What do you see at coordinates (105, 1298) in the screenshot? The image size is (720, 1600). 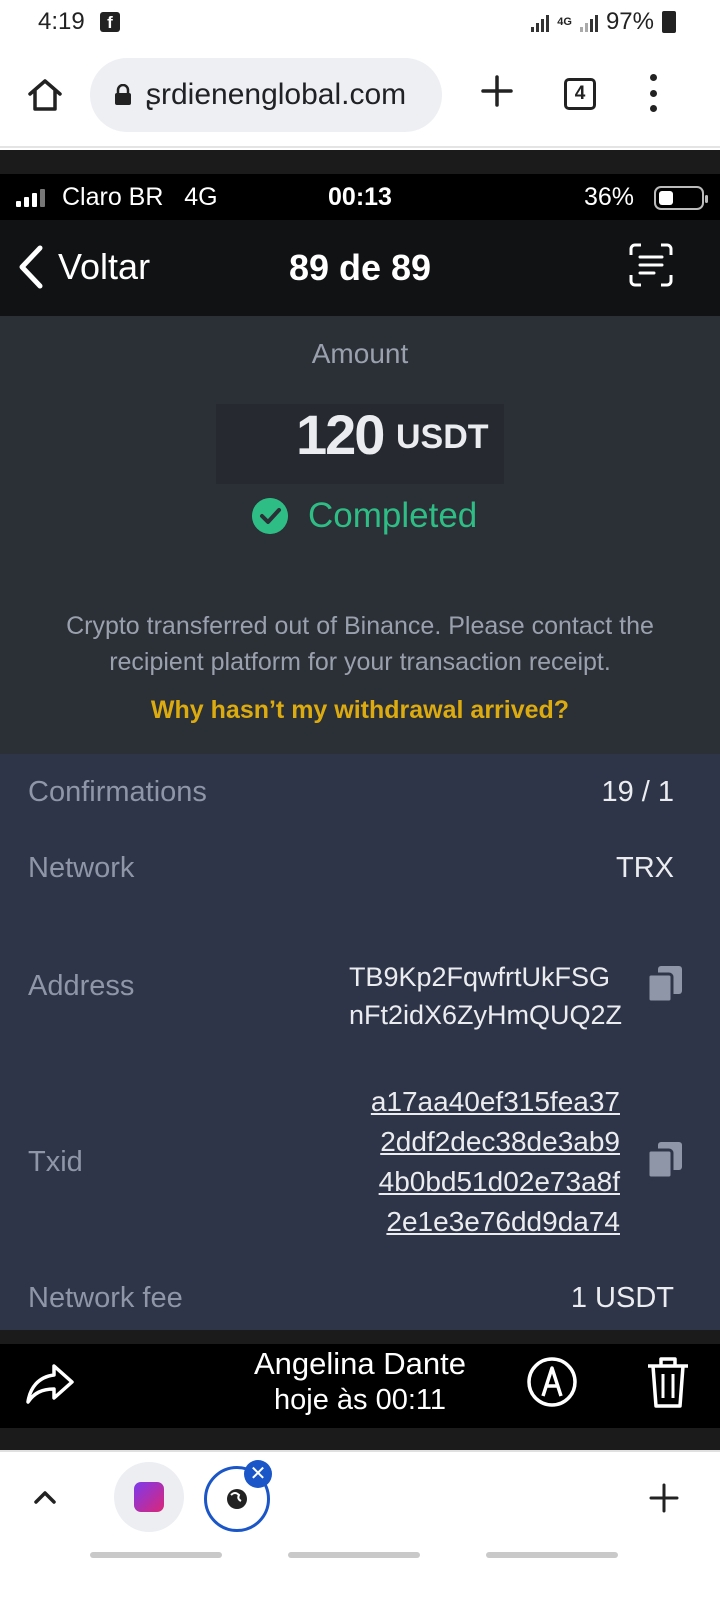 I see `network-fee-label: Network fee` at bounding box center [105, 1298].